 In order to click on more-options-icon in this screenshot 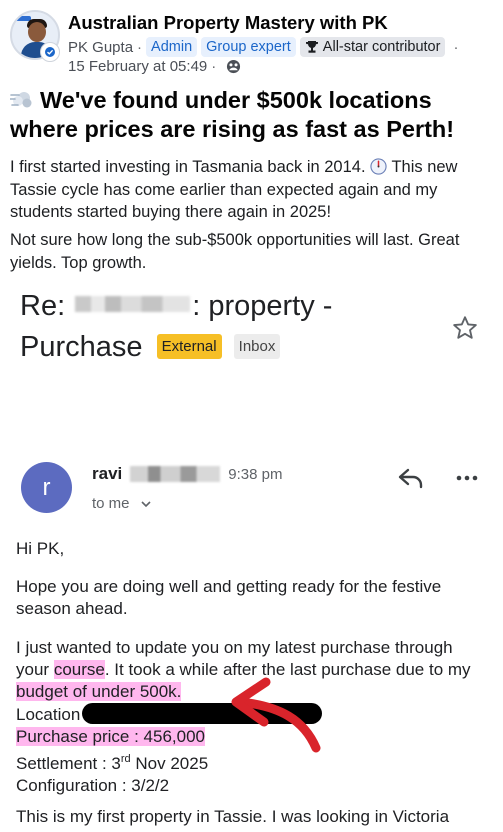, I will do `click(467, 478)`.